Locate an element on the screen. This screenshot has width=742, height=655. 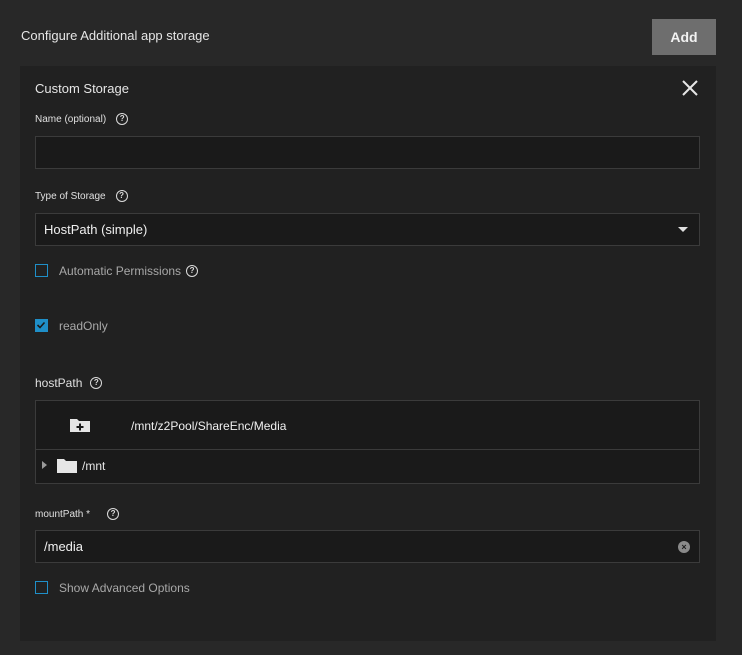
tree-node: /mnt is located at coordinates (367, 466).